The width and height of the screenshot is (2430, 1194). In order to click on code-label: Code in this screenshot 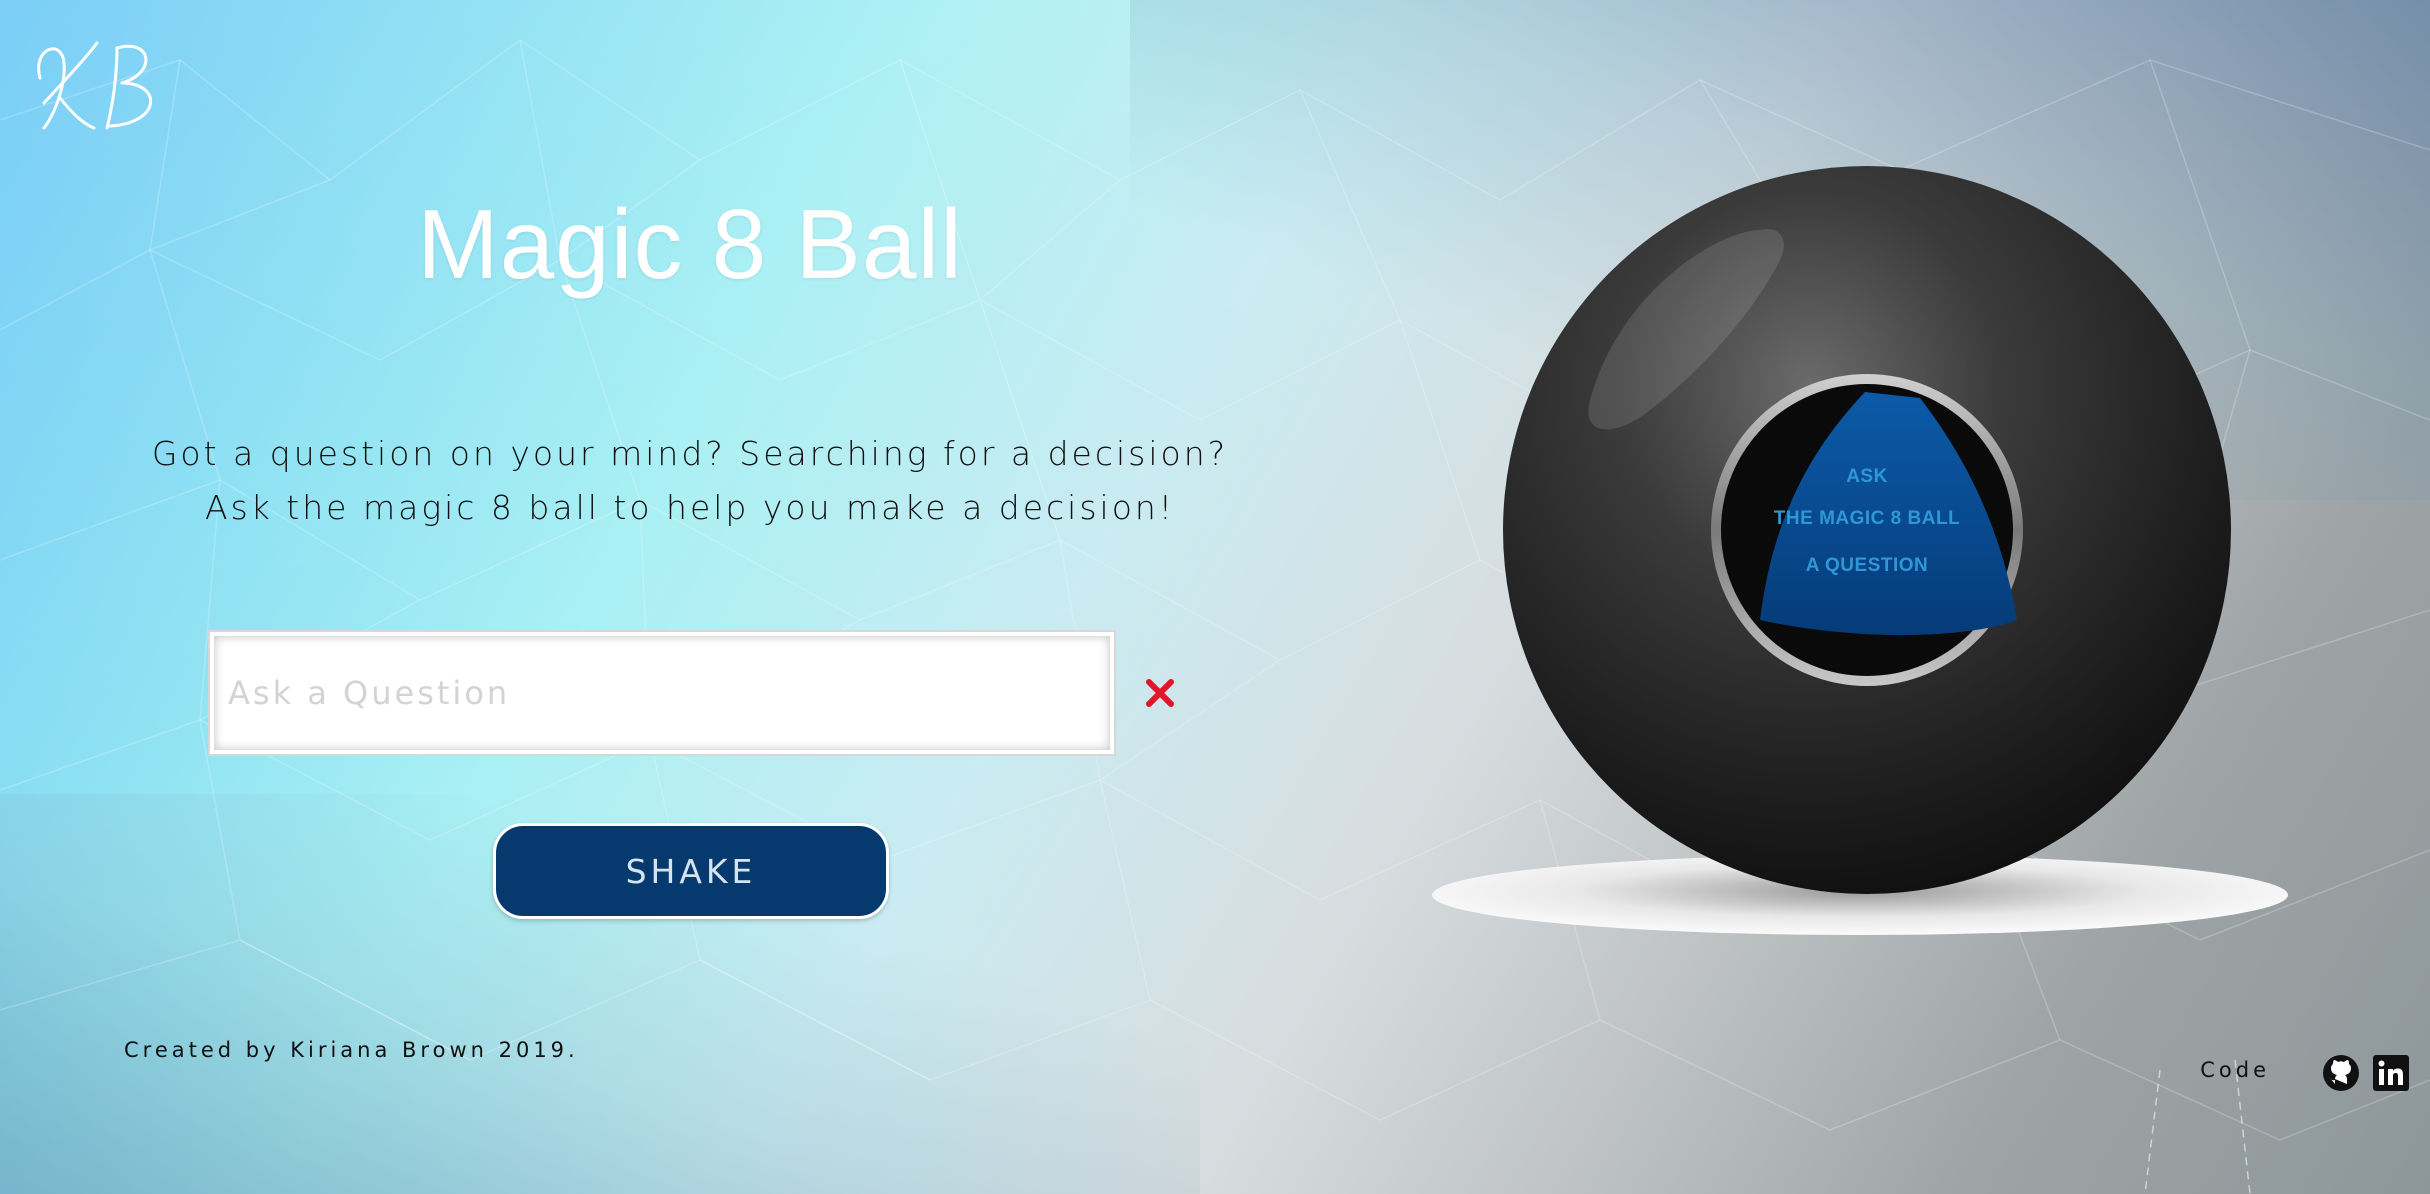, I will do `click(2235, 1070)`.